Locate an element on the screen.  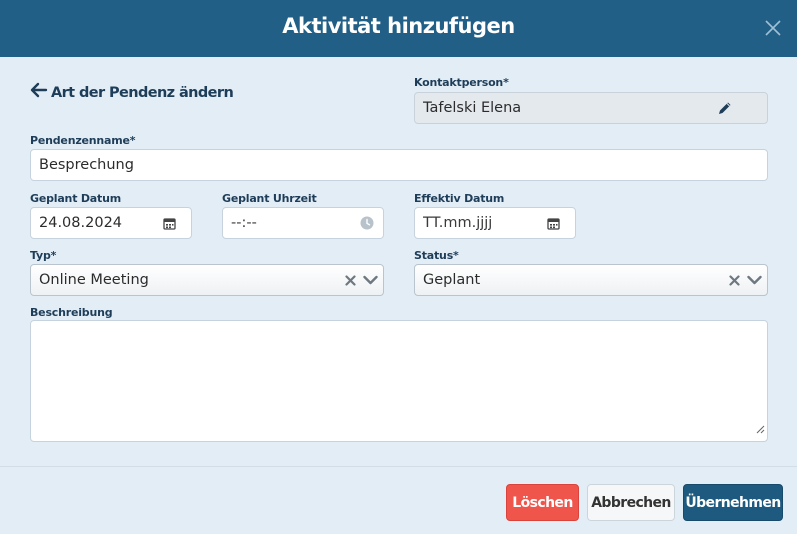
task-name-value: Besprechung is located at coordinates (86, 165).